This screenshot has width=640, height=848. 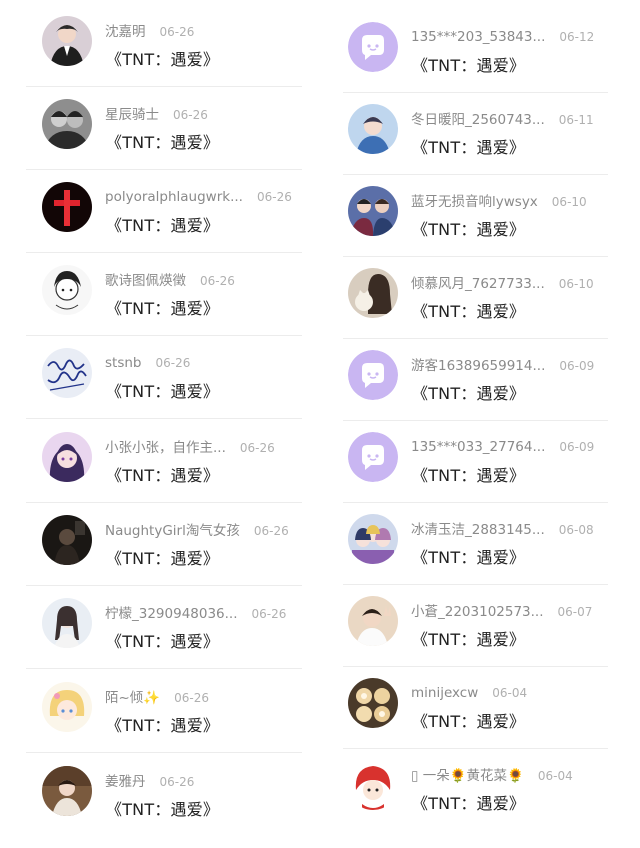 What do you see at coordinates (577, 37) in the screenshot?
I see `comment-date: 06-12` at bounding box center [577, 37].